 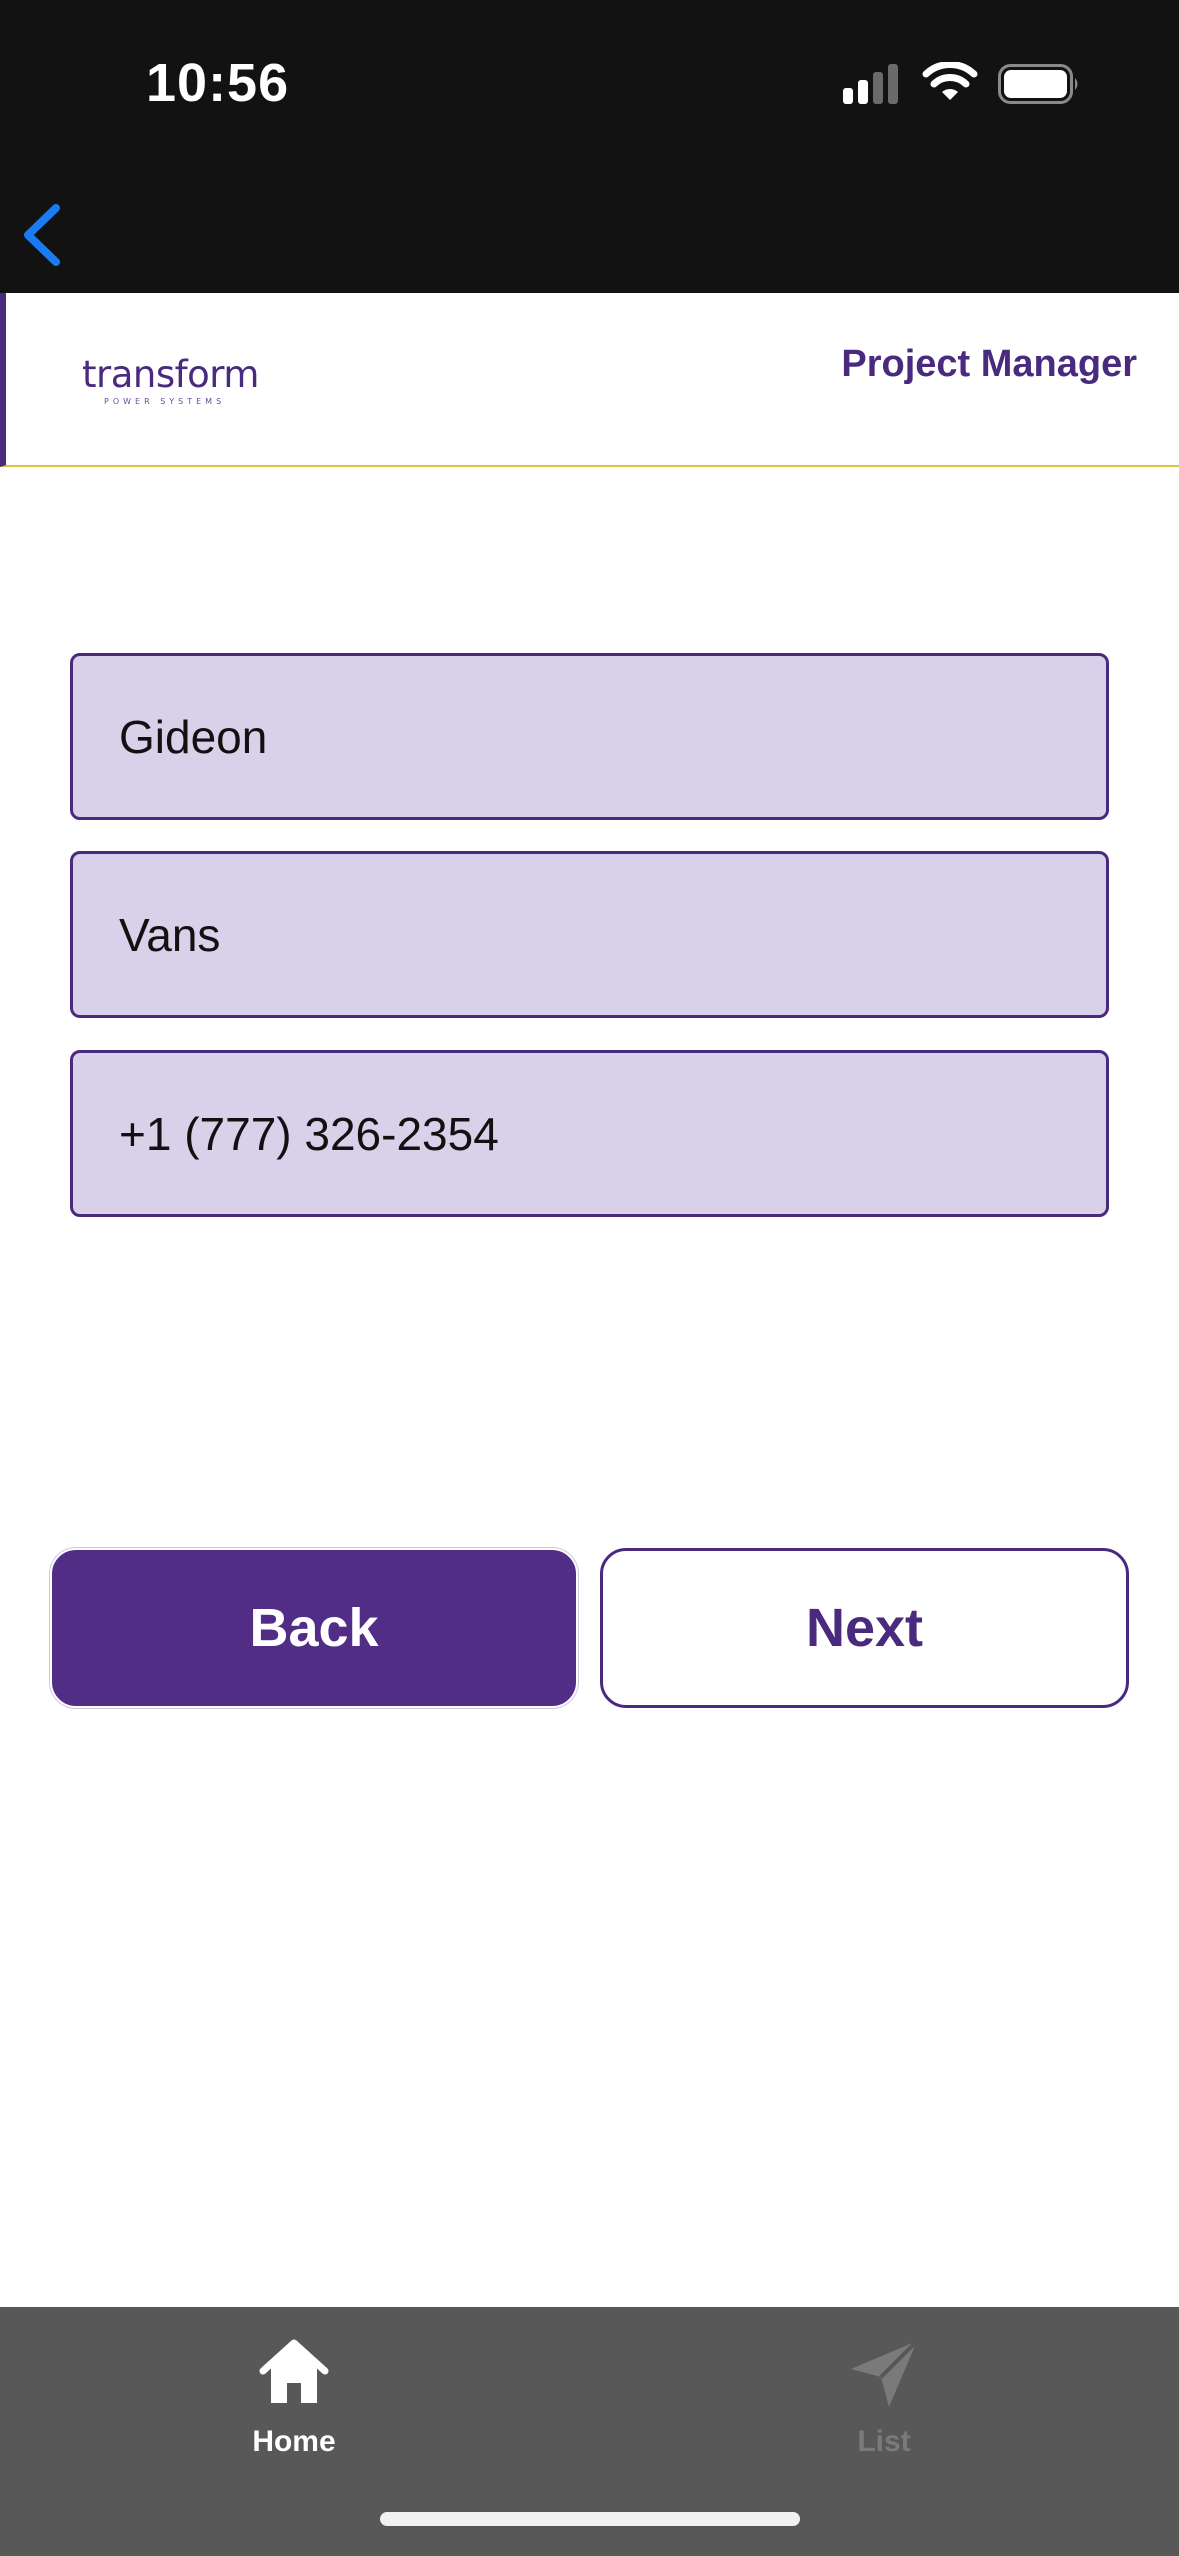 I want to click on battery-icon, so click(x=1038, y=84).